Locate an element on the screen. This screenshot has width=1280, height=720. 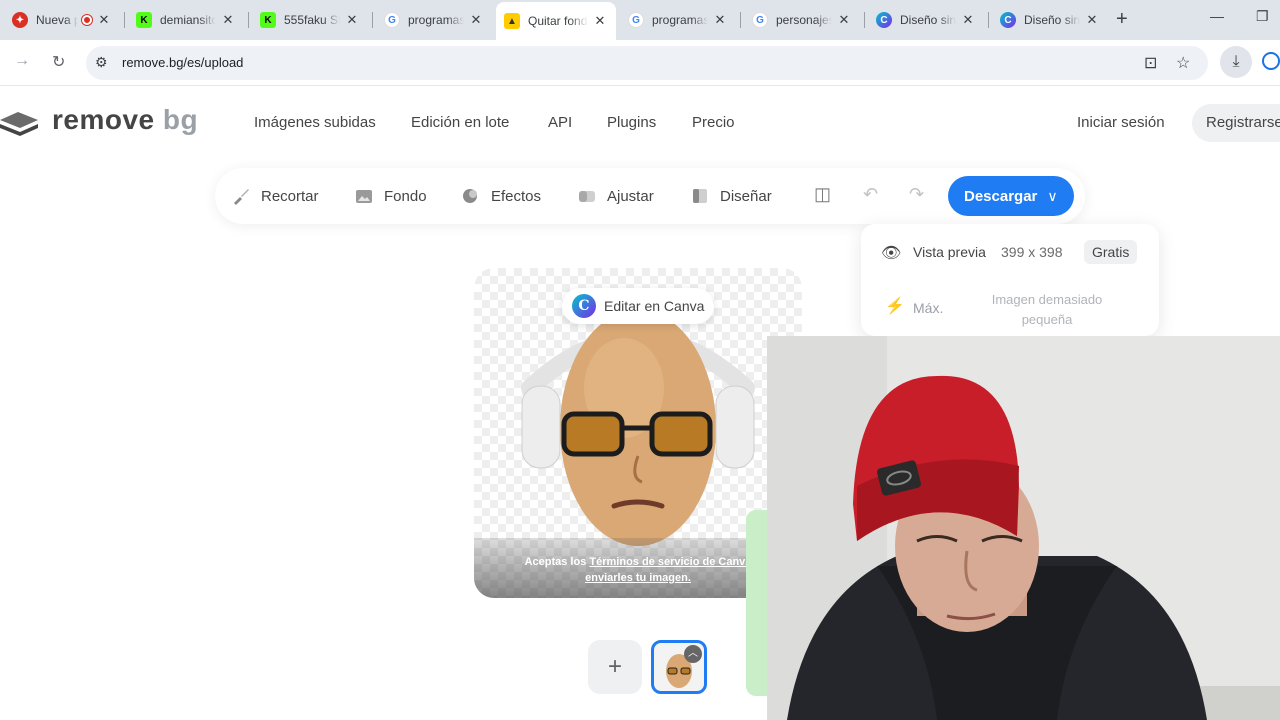
download-button: Descargar ∨ is located at coordinates (1011, 196).